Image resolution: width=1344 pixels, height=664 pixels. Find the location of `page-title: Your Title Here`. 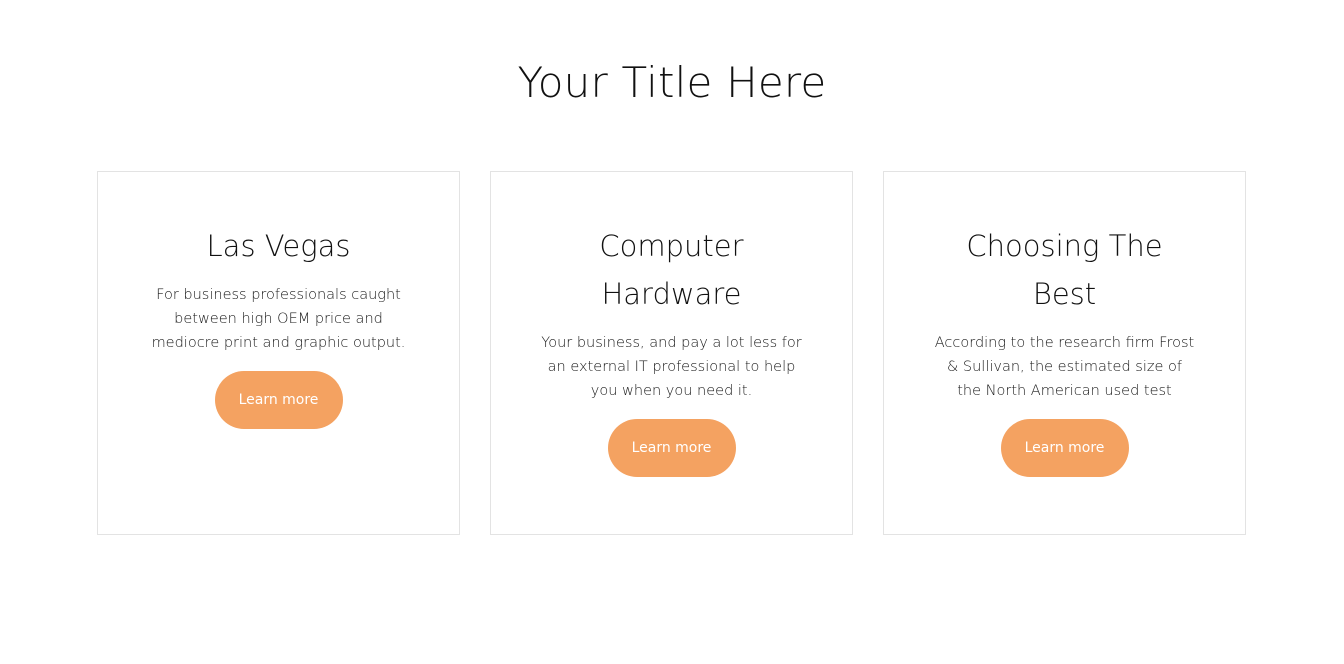

page-title: Your Title Here is located at coordinates (672, 82).